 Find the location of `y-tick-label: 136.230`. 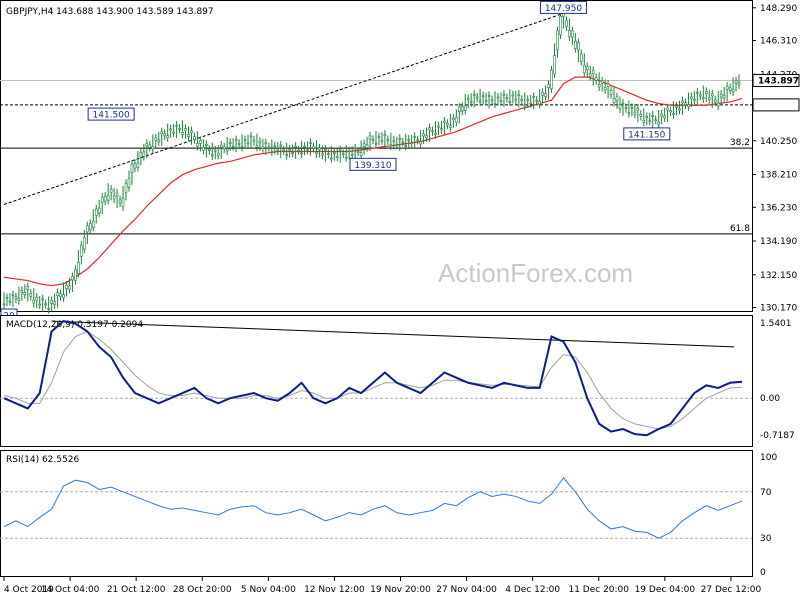

y-tick-label: 136.230 is located at coordinates (778, 208).